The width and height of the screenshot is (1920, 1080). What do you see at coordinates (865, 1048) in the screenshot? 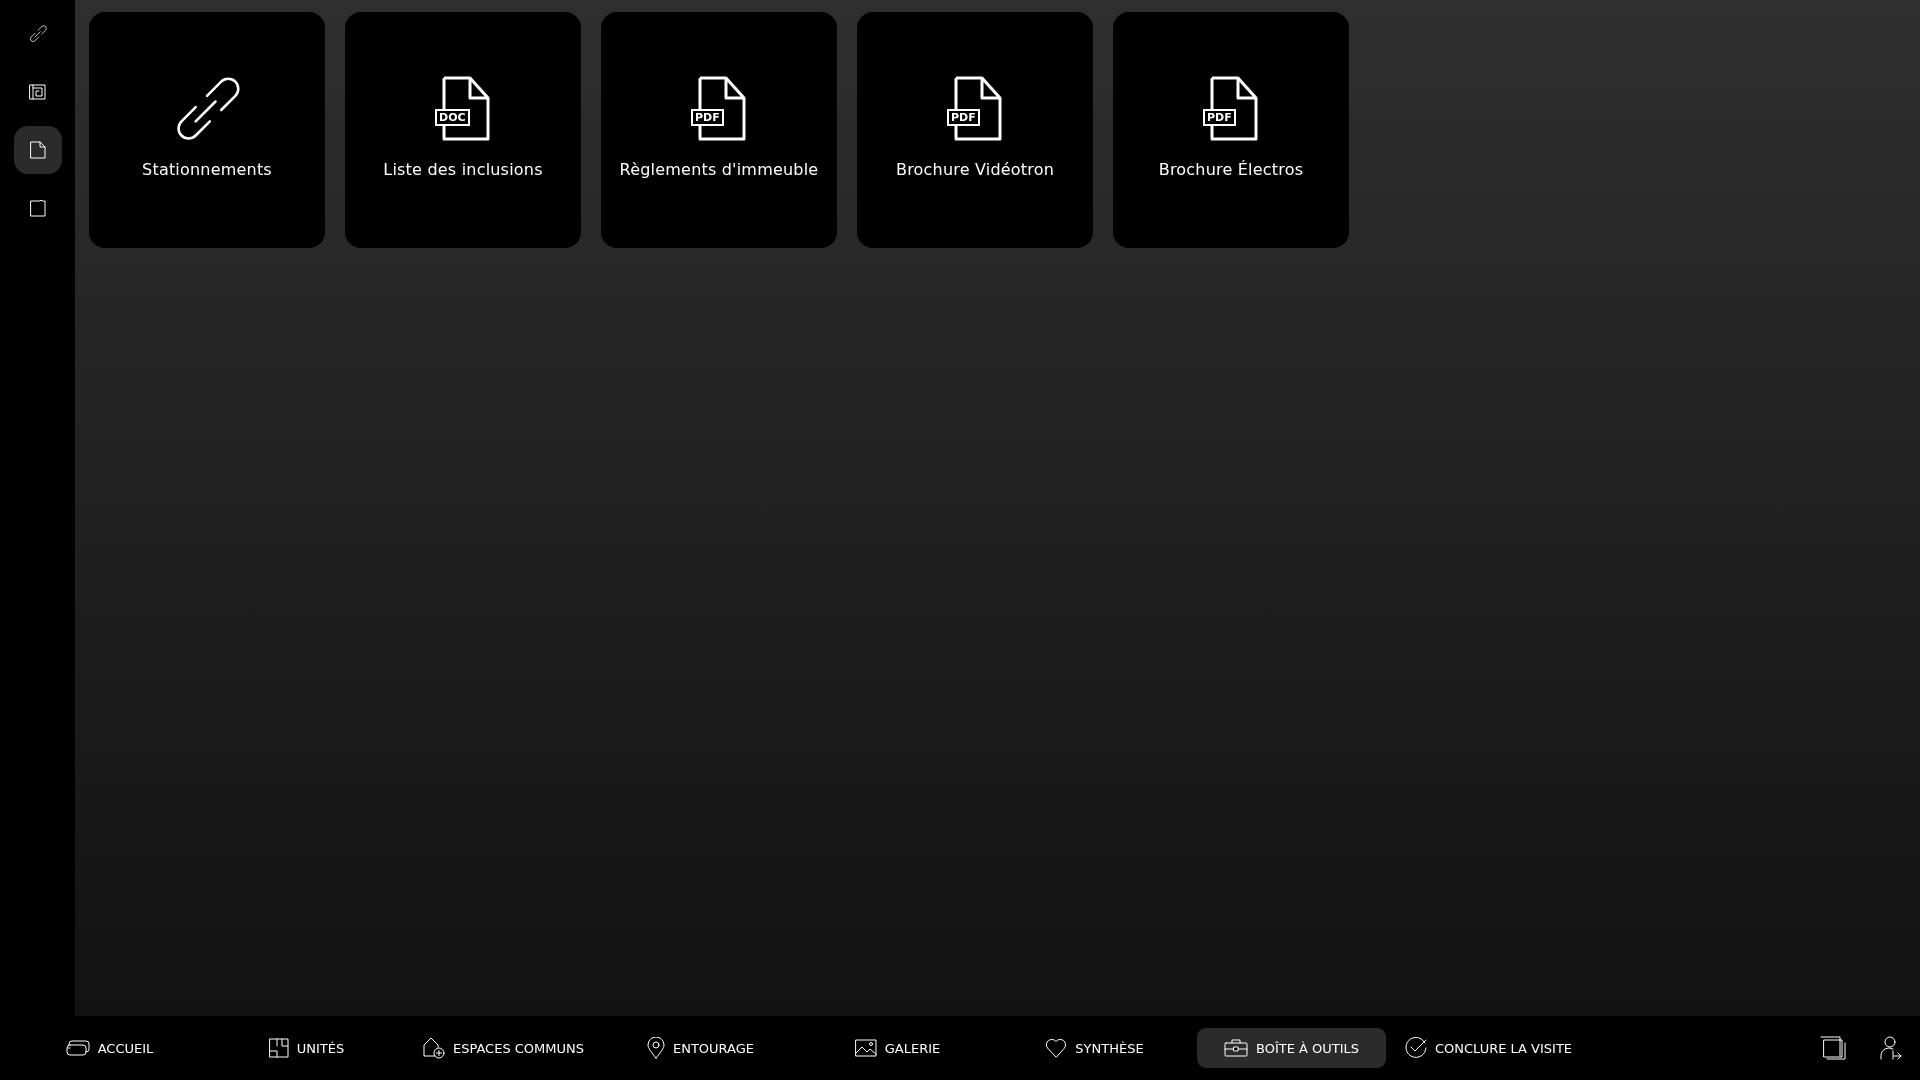
I see `image-icon` at bounding box center [865, 1048].